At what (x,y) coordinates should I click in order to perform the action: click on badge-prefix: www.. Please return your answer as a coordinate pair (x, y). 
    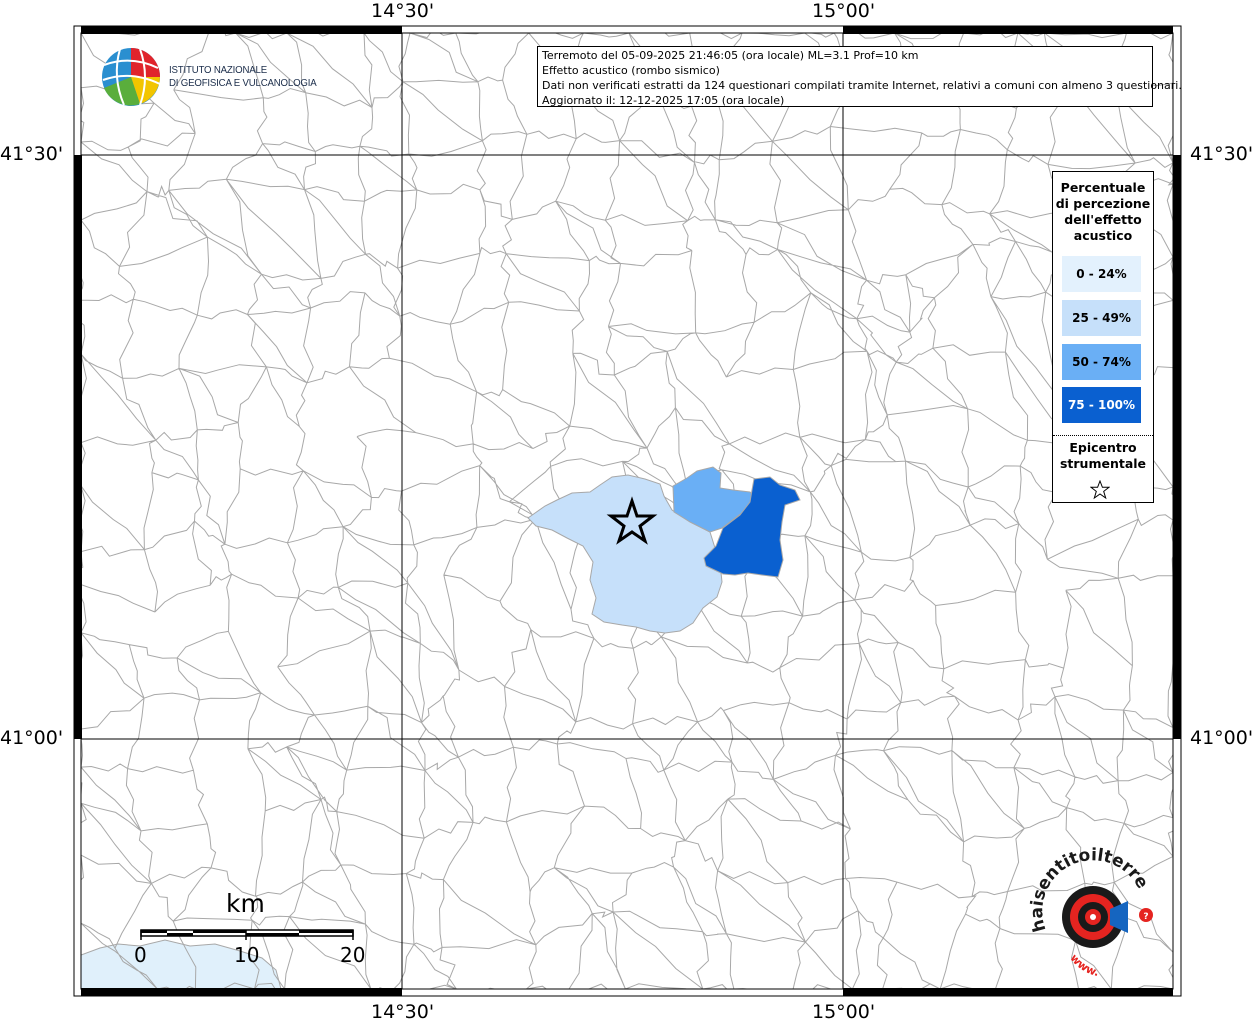
    Looking at the image, I should click on (1083, 965).